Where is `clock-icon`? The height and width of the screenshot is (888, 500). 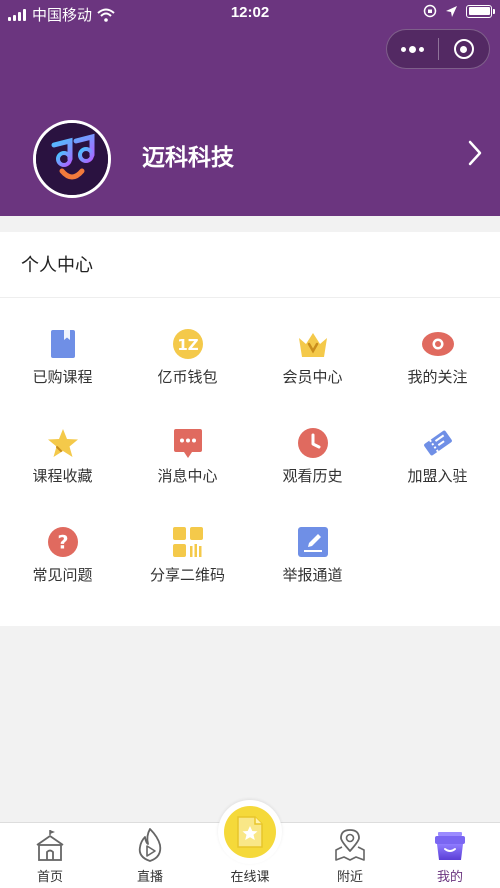
clock-icon is located at coordinates (313, 443).